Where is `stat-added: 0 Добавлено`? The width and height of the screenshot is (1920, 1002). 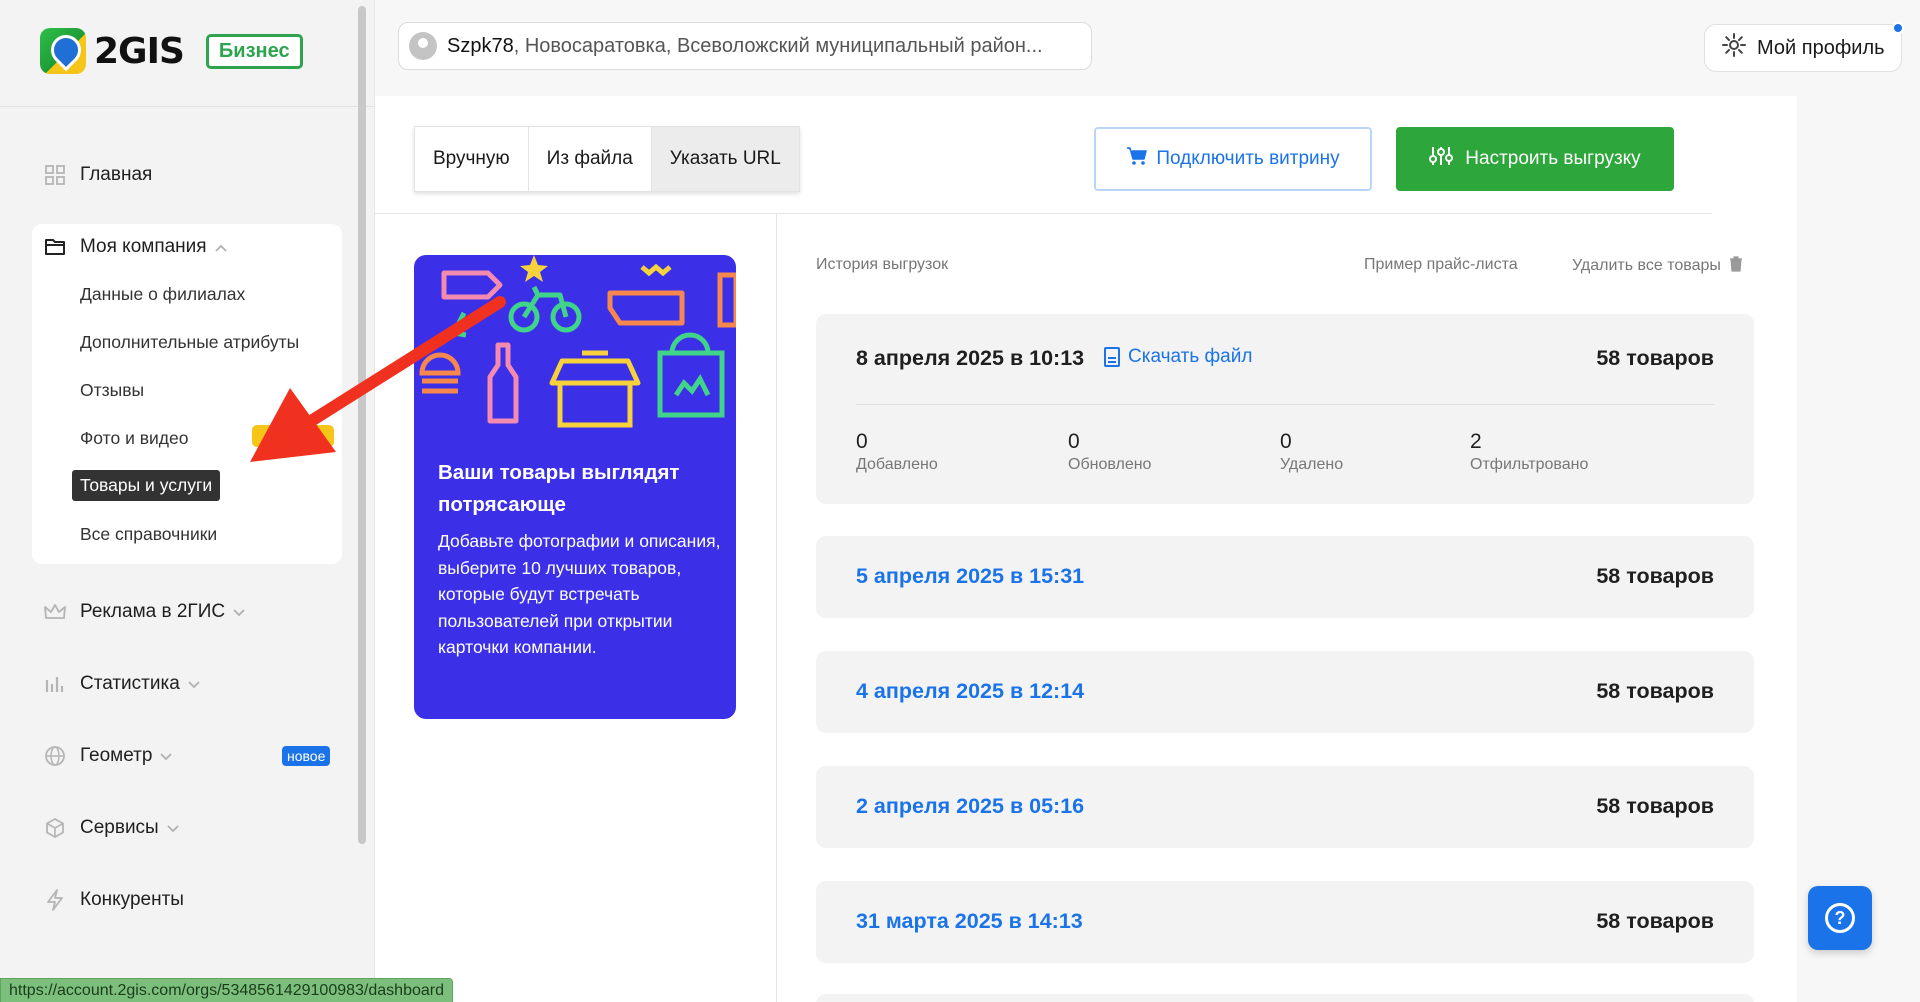
stat-added: 0 Добавлено is located at coordinates (897, 452).